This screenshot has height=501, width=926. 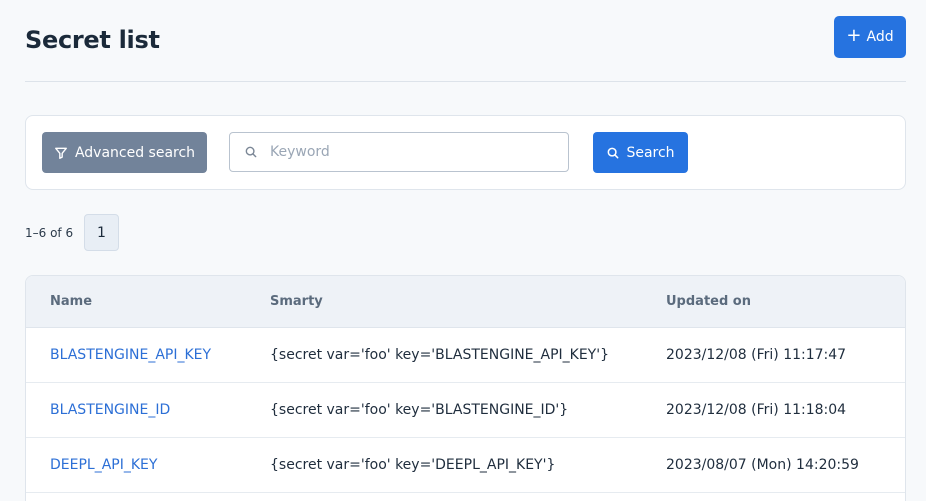 I want to click on add-button: + Add, so click(x=870, y=37).